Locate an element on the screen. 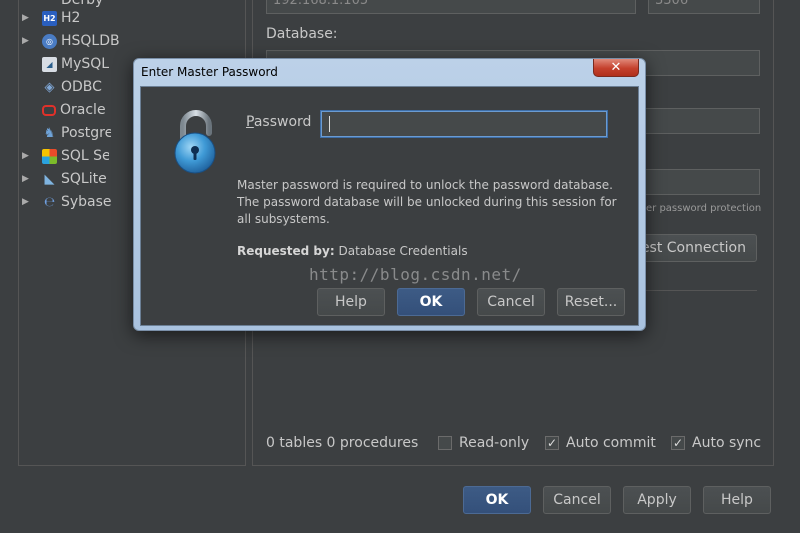 This screenshot has height=533, width=800. tree-item-label: SQLite is located at coordinates (84, 179).